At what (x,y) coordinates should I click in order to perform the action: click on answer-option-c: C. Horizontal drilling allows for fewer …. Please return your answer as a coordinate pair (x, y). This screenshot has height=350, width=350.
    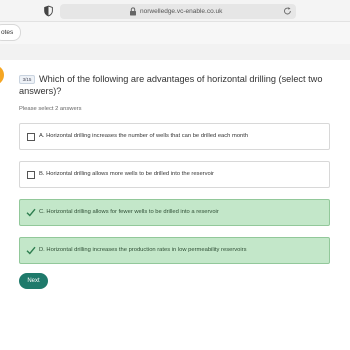
    Looking at the image, I should click on (174, 212).